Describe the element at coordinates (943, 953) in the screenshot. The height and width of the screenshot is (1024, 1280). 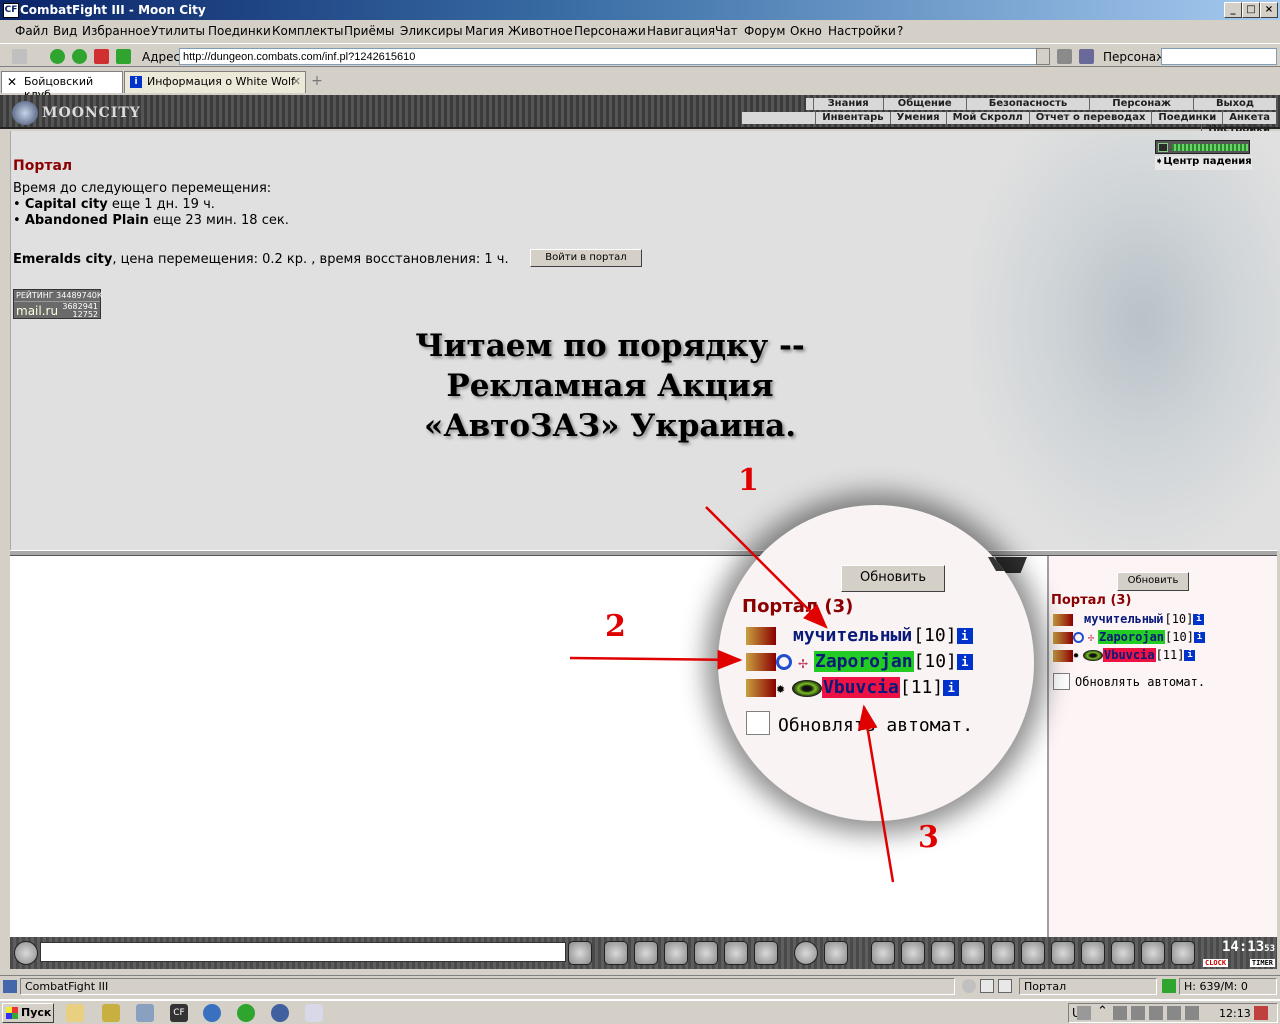
I see `bag-icon` at that location.